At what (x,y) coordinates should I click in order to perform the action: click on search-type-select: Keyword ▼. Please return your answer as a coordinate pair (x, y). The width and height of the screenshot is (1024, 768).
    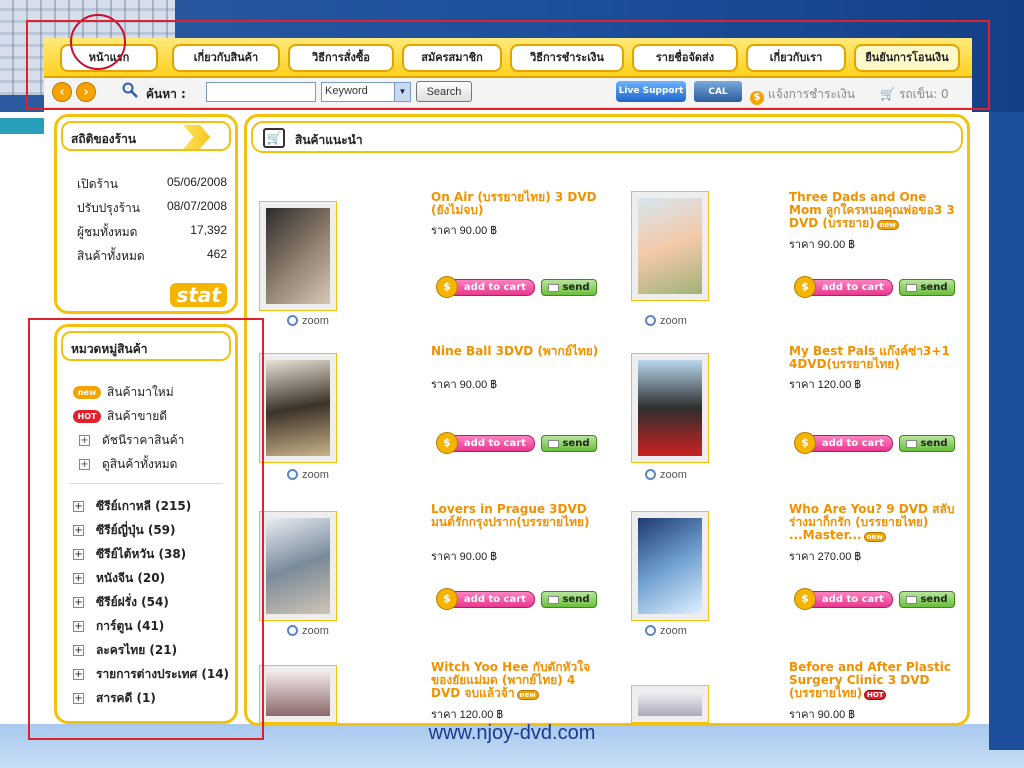
    Looking at the image, I should click on (366, 92).